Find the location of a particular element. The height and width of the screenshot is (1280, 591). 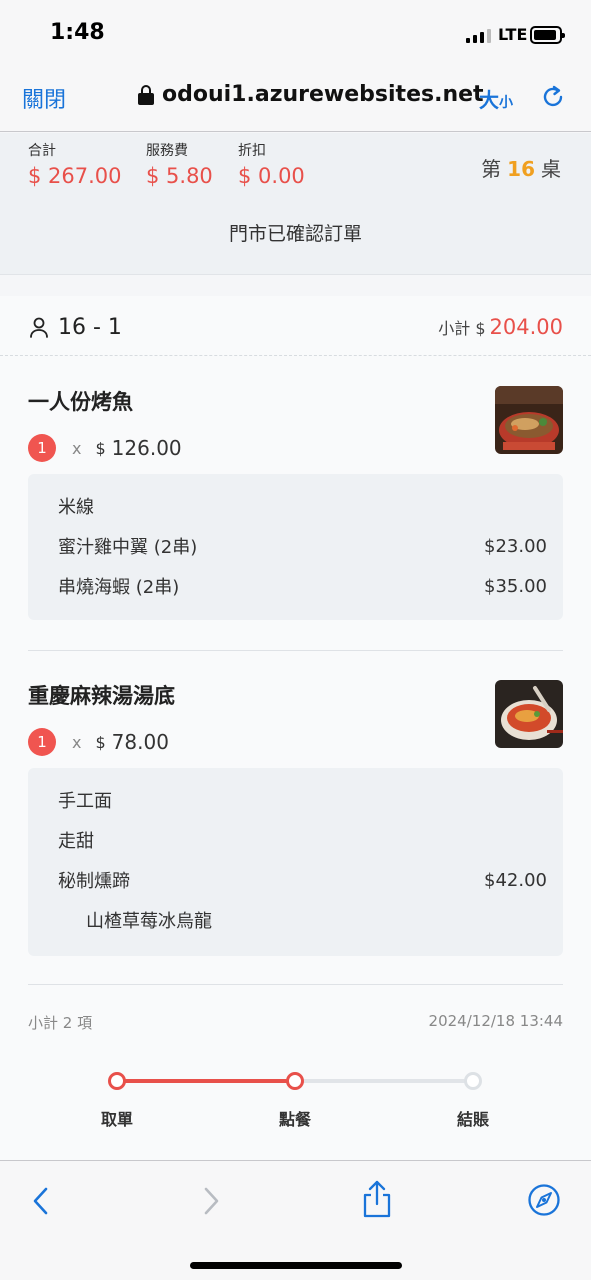

item-name: 一人份烤魚 is located at coordinates (80, 402).